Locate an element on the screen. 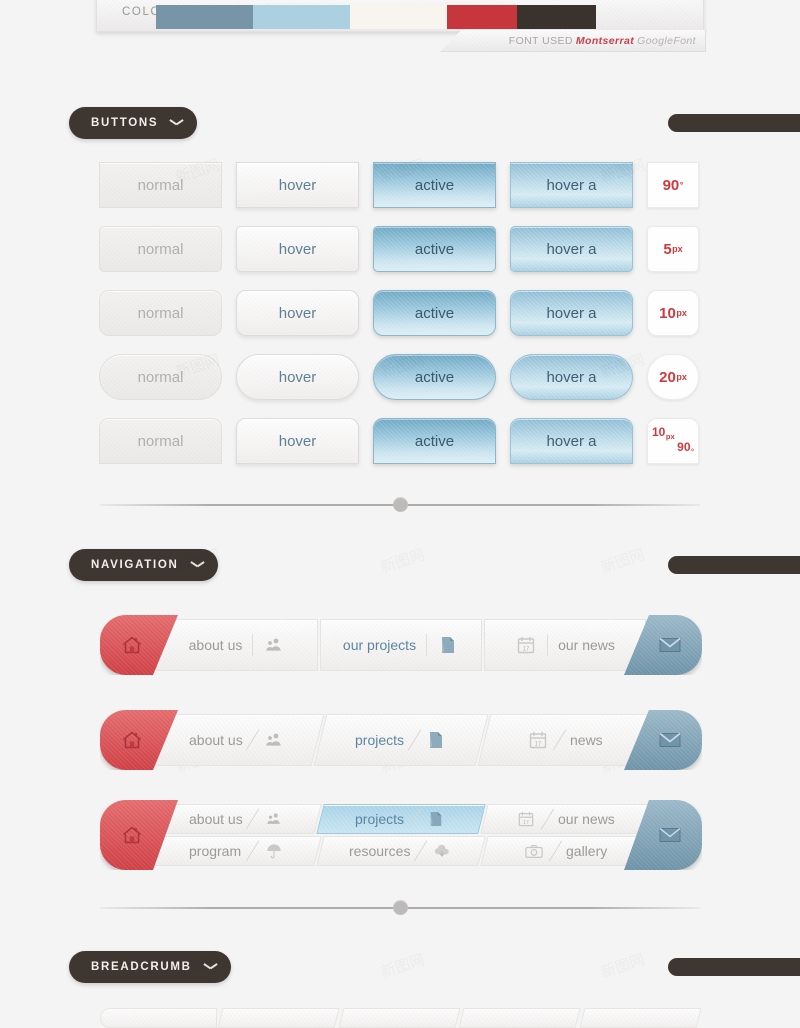 Image resolution: width=800 pixels, height=1028 pixels. section-header-navigation: NAVIGATION is located at coordinates (143, 565).